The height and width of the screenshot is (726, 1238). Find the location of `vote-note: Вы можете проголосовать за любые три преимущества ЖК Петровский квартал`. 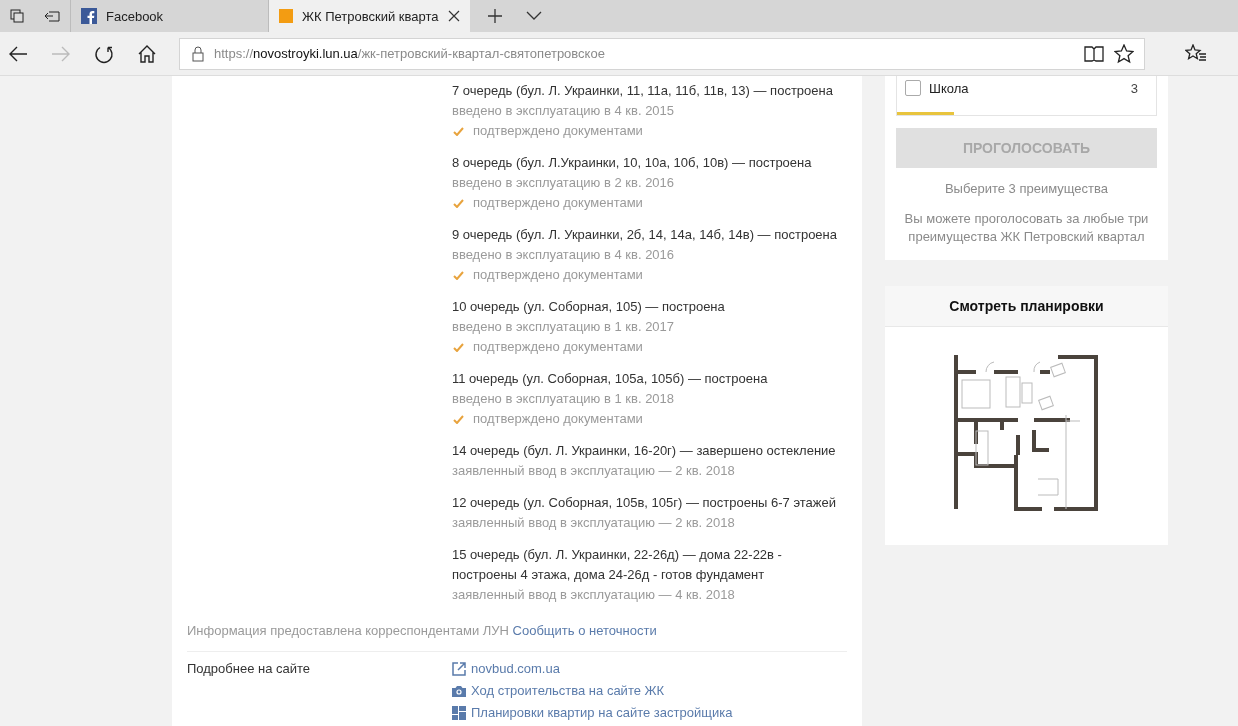

vote-note: Вы можете проголосовать за любые три преимущества ЖК Петровский квартал is located at coordinates (1026, 228).